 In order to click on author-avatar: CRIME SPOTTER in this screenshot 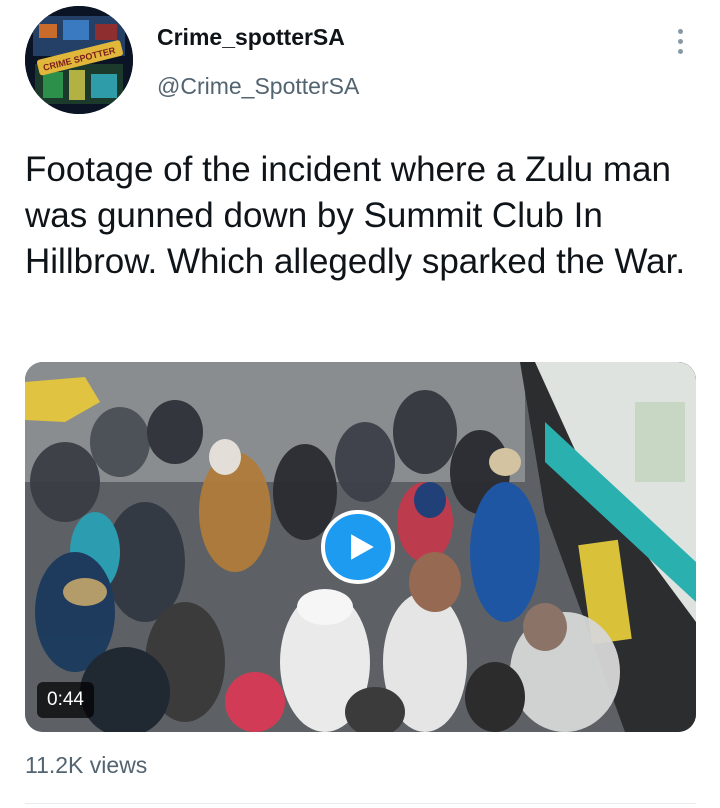, I will do `click(79, 60)`.